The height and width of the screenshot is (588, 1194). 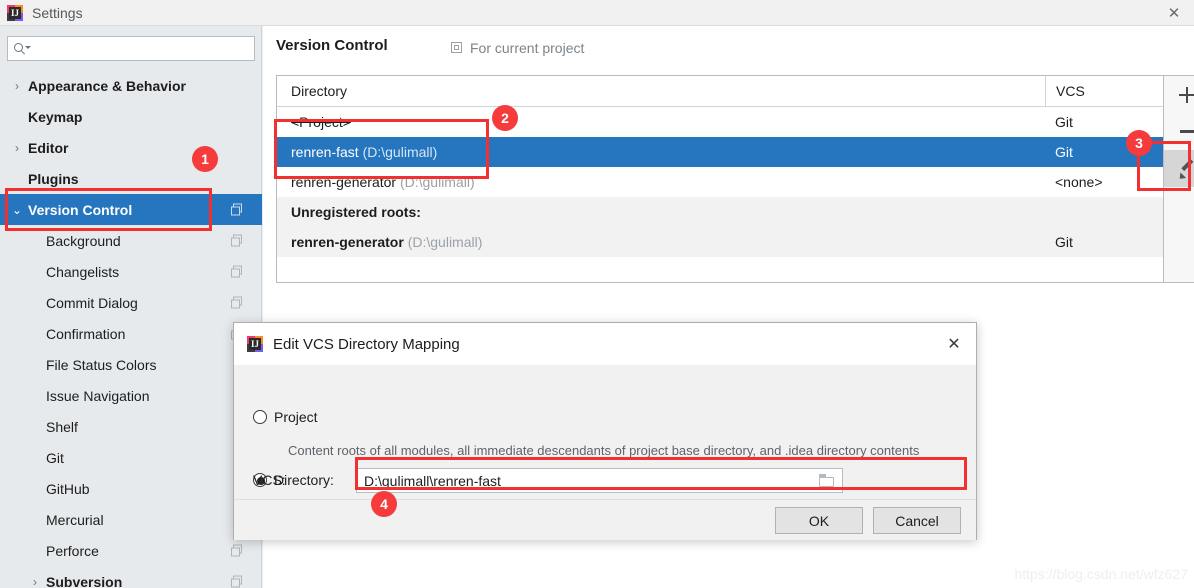 What do you see at coordinates (661, 122) in the screenshot?
I see `cell-directory: <Project>` at bounding box center [661, 122].